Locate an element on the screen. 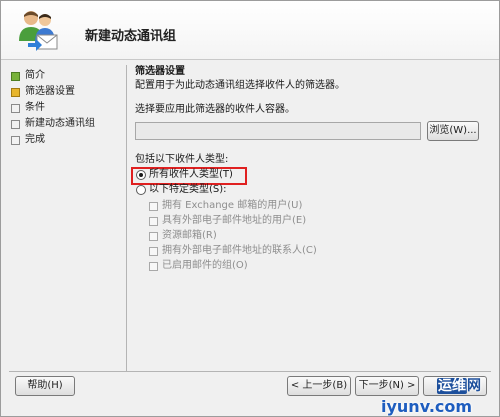 The image size is (500, 417). step-introduction: 简介 is located at coordinates (70, 76).